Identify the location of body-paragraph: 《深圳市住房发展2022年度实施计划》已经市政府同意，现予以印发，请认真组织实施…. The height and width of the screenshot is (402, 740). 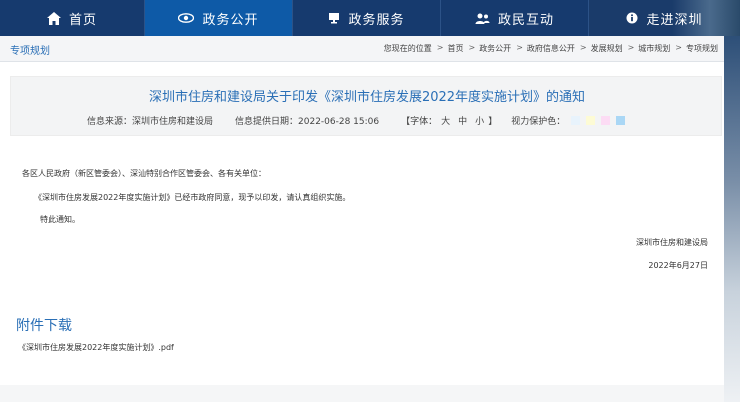
(192, 197).